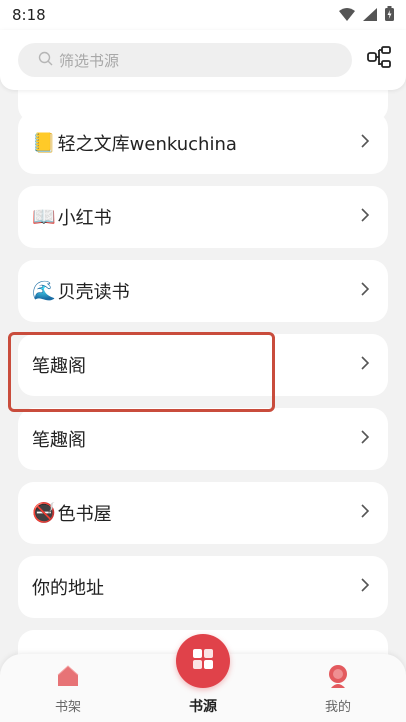  I want to click on wifi-icon, so click(347, 15).